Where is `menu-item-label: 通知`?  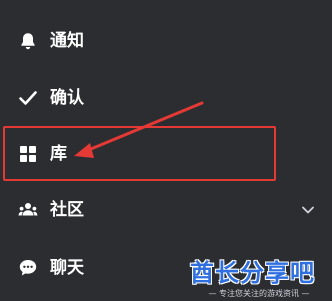
menu-item-label: 通知 is located at coordinates (67, 41).